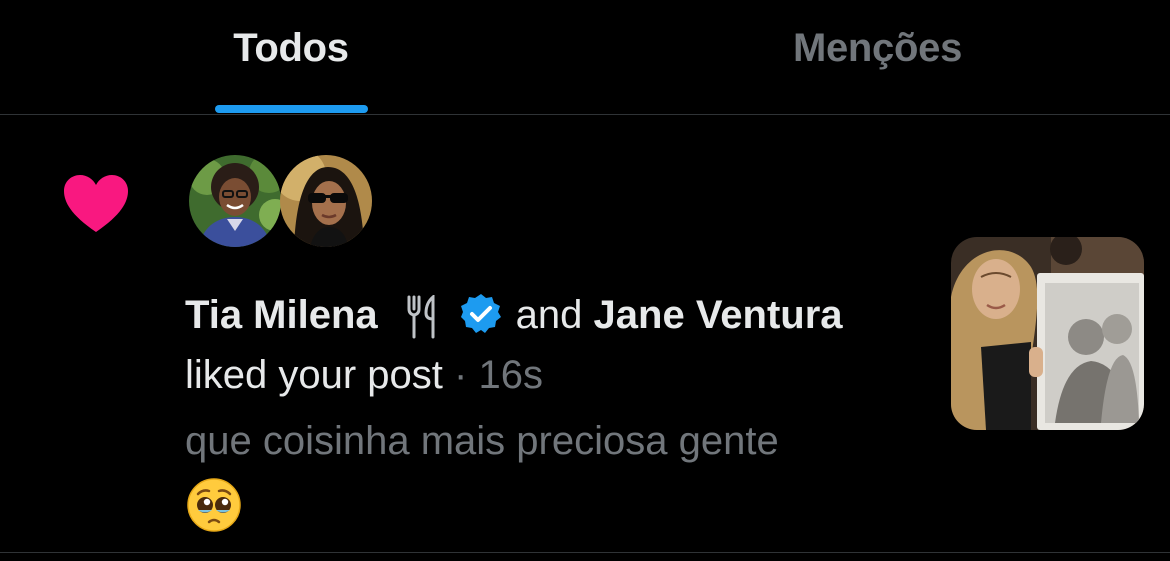  I want to click on notification-action: liked your post · 16s, so click(364, 375).